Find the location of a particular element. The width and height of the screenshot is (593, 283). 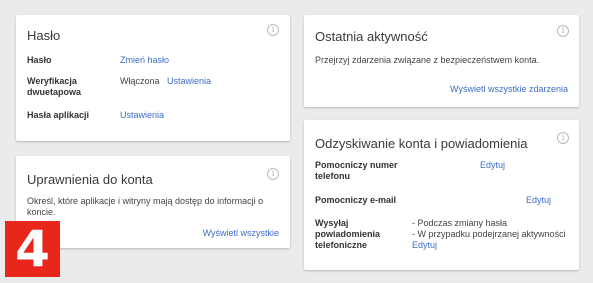

account-recovery-title: Odzyskiwanie konta i powiadomienia is located at coordinates (421, 143).